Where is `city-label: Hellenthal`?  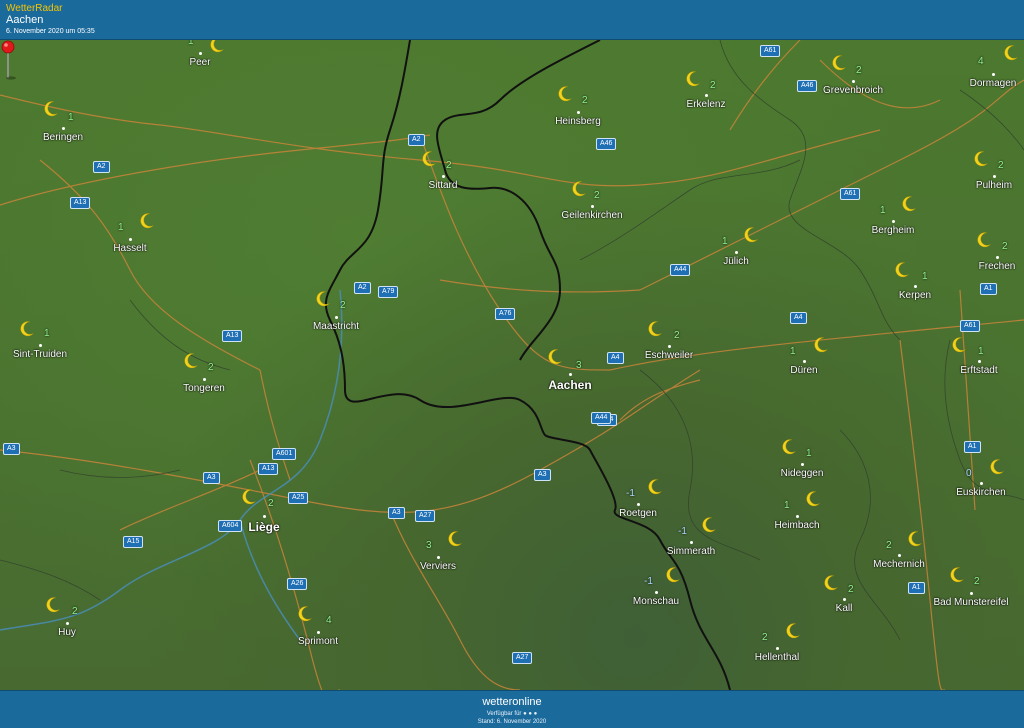
city-label: Hellenthal is located at coordinates (777, 657).